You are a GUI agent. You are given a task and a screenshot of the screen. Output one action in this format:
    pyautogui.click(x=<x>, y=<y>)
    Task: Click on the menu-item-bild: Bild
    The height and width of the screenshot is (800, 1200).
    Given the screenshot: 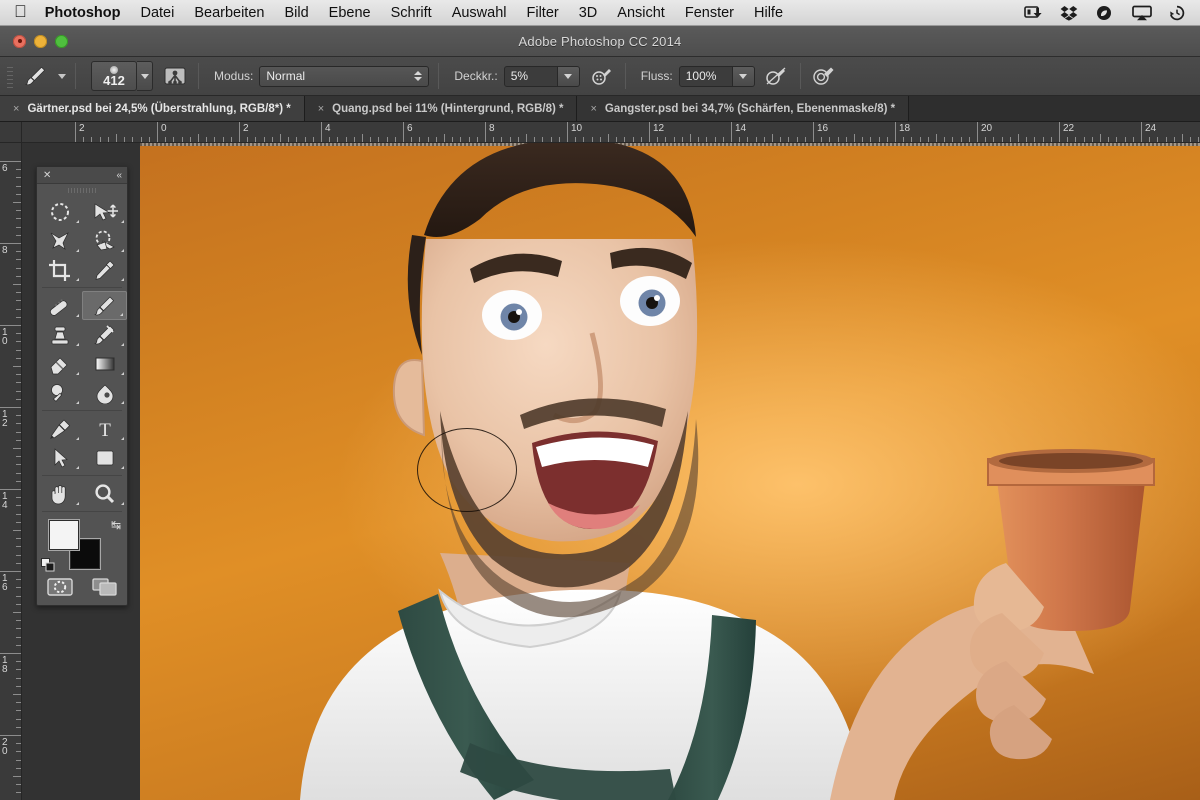 What is the action you would take?
    pyautogui.click(x=296, y=13)
    